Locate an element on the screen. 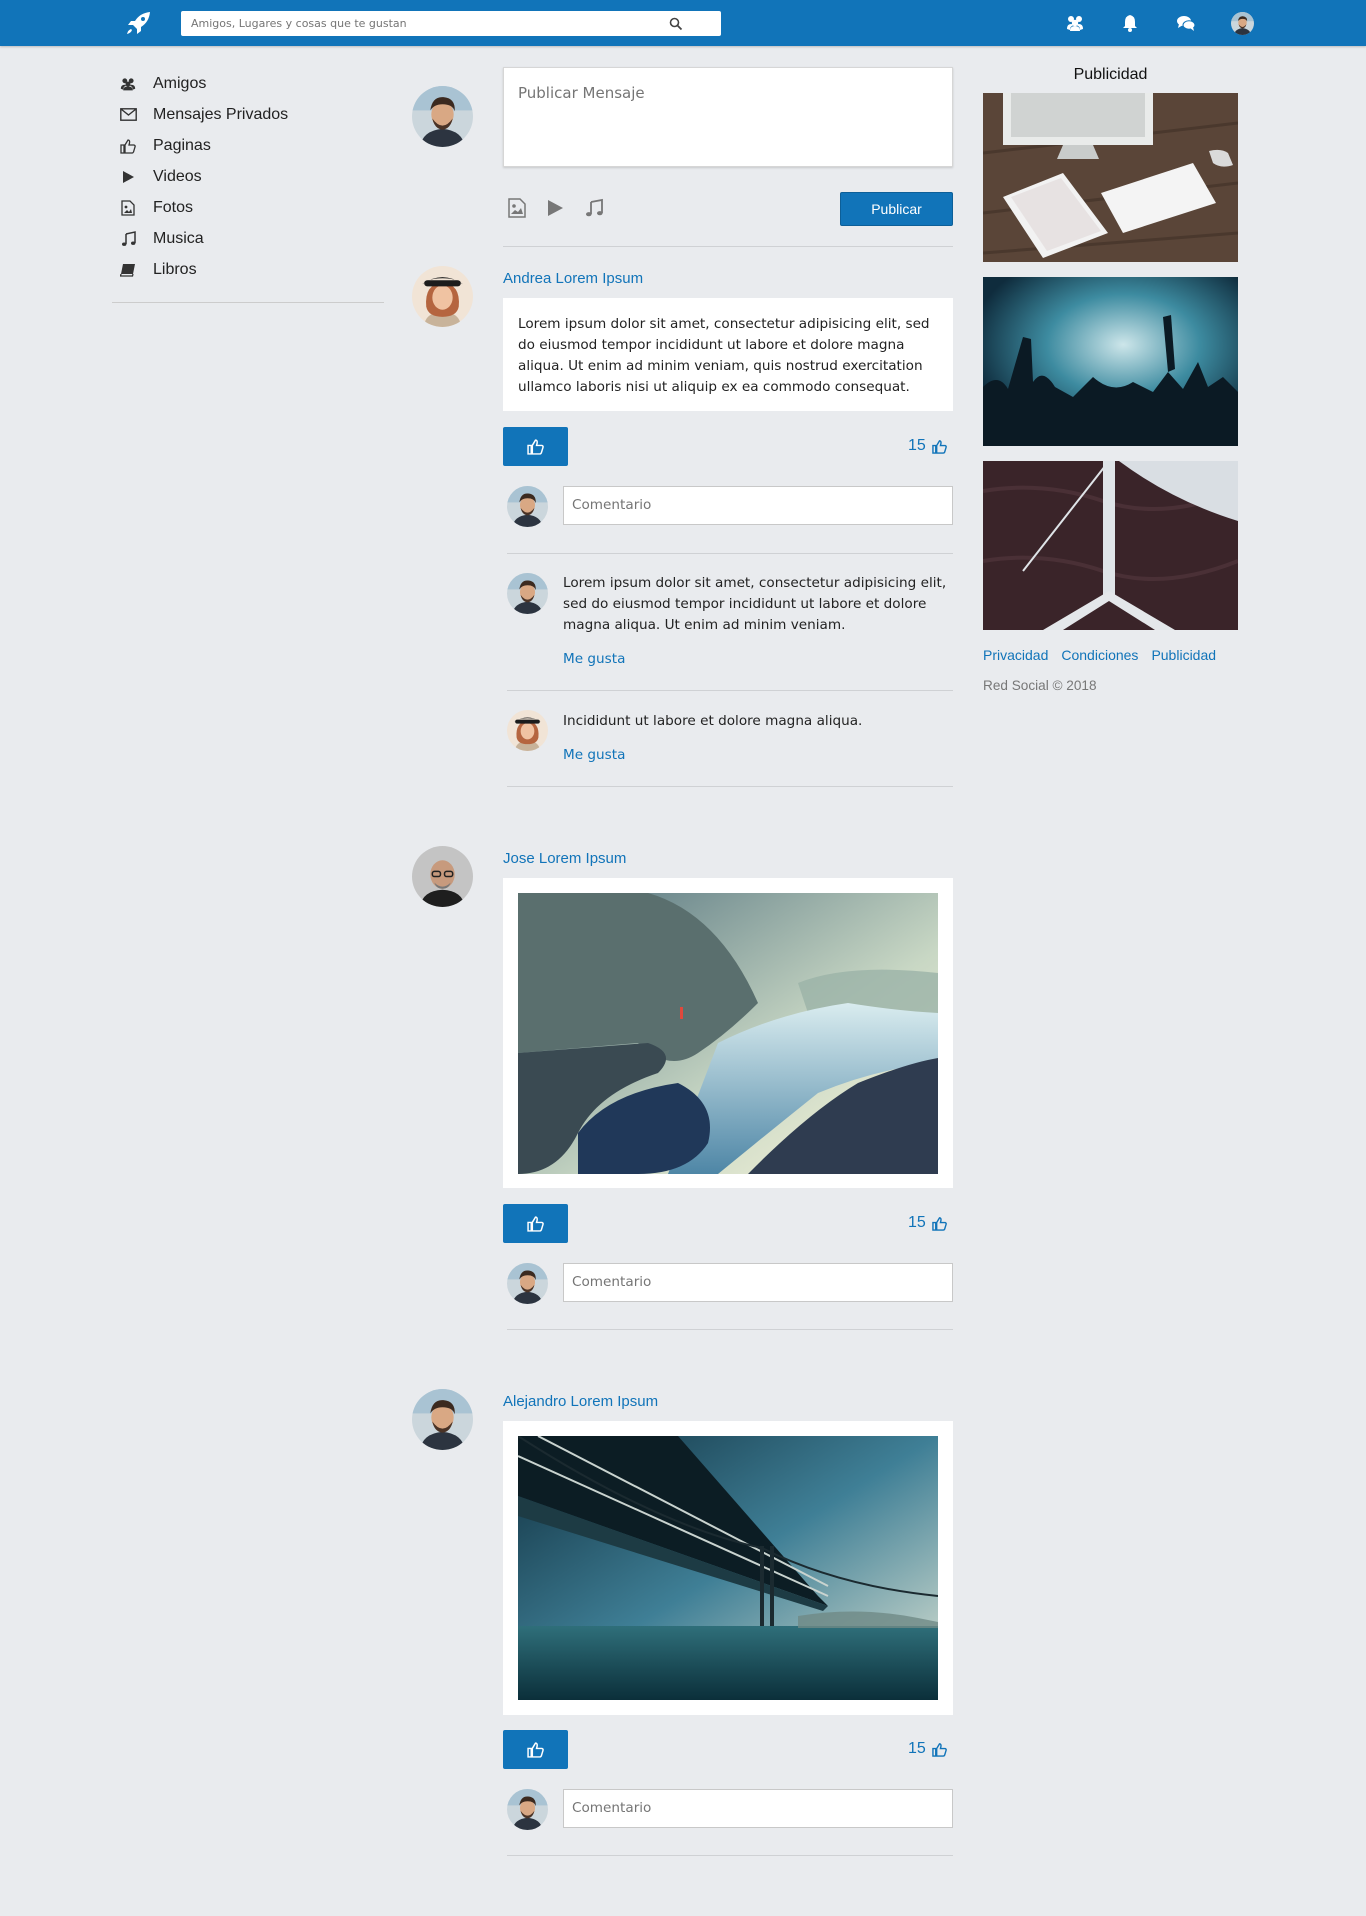 The width and height of the screenshot is (1366, 1916). sidebar-item-mensajes-privados: Mensajes Privados is located at coordinates (248, 114).